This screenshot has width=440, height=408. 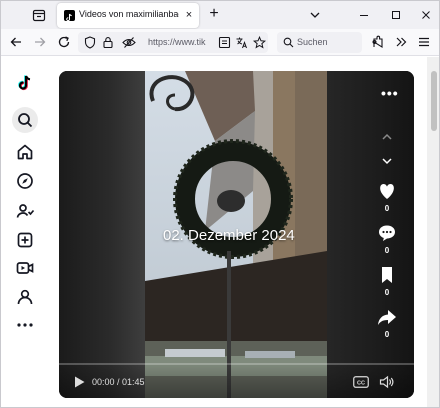 What do you see at coordinates (25, 181) in the screenshot?
I see `explore-compass-icon` at bounding box center [25, 181].